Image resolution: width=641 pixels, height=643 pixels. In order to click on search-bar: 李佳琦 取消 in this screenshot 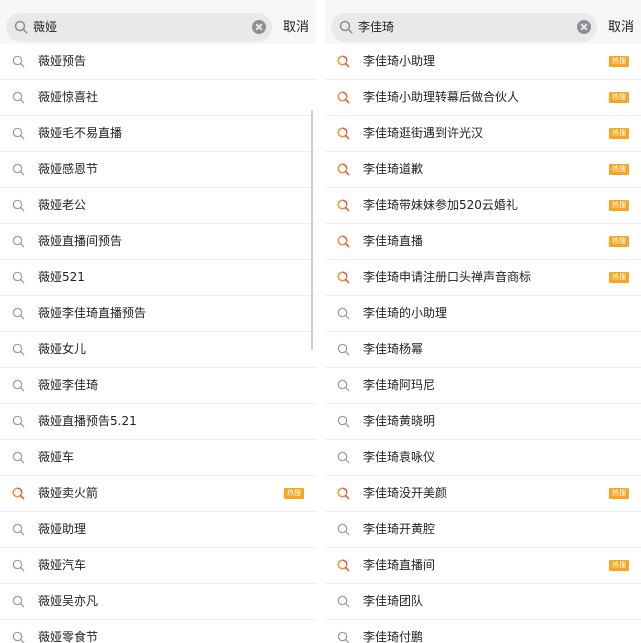, I will do `click(483, 22)`.